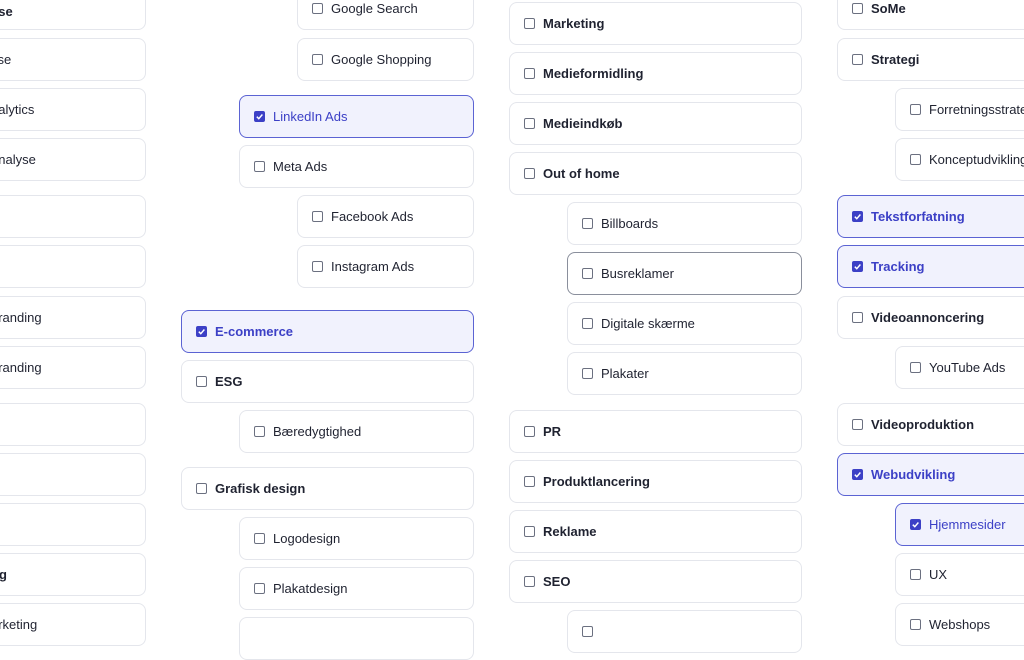 This screenshot has width=1024, height=660. I want to click on option-card: Webshops, so click(959, 624).